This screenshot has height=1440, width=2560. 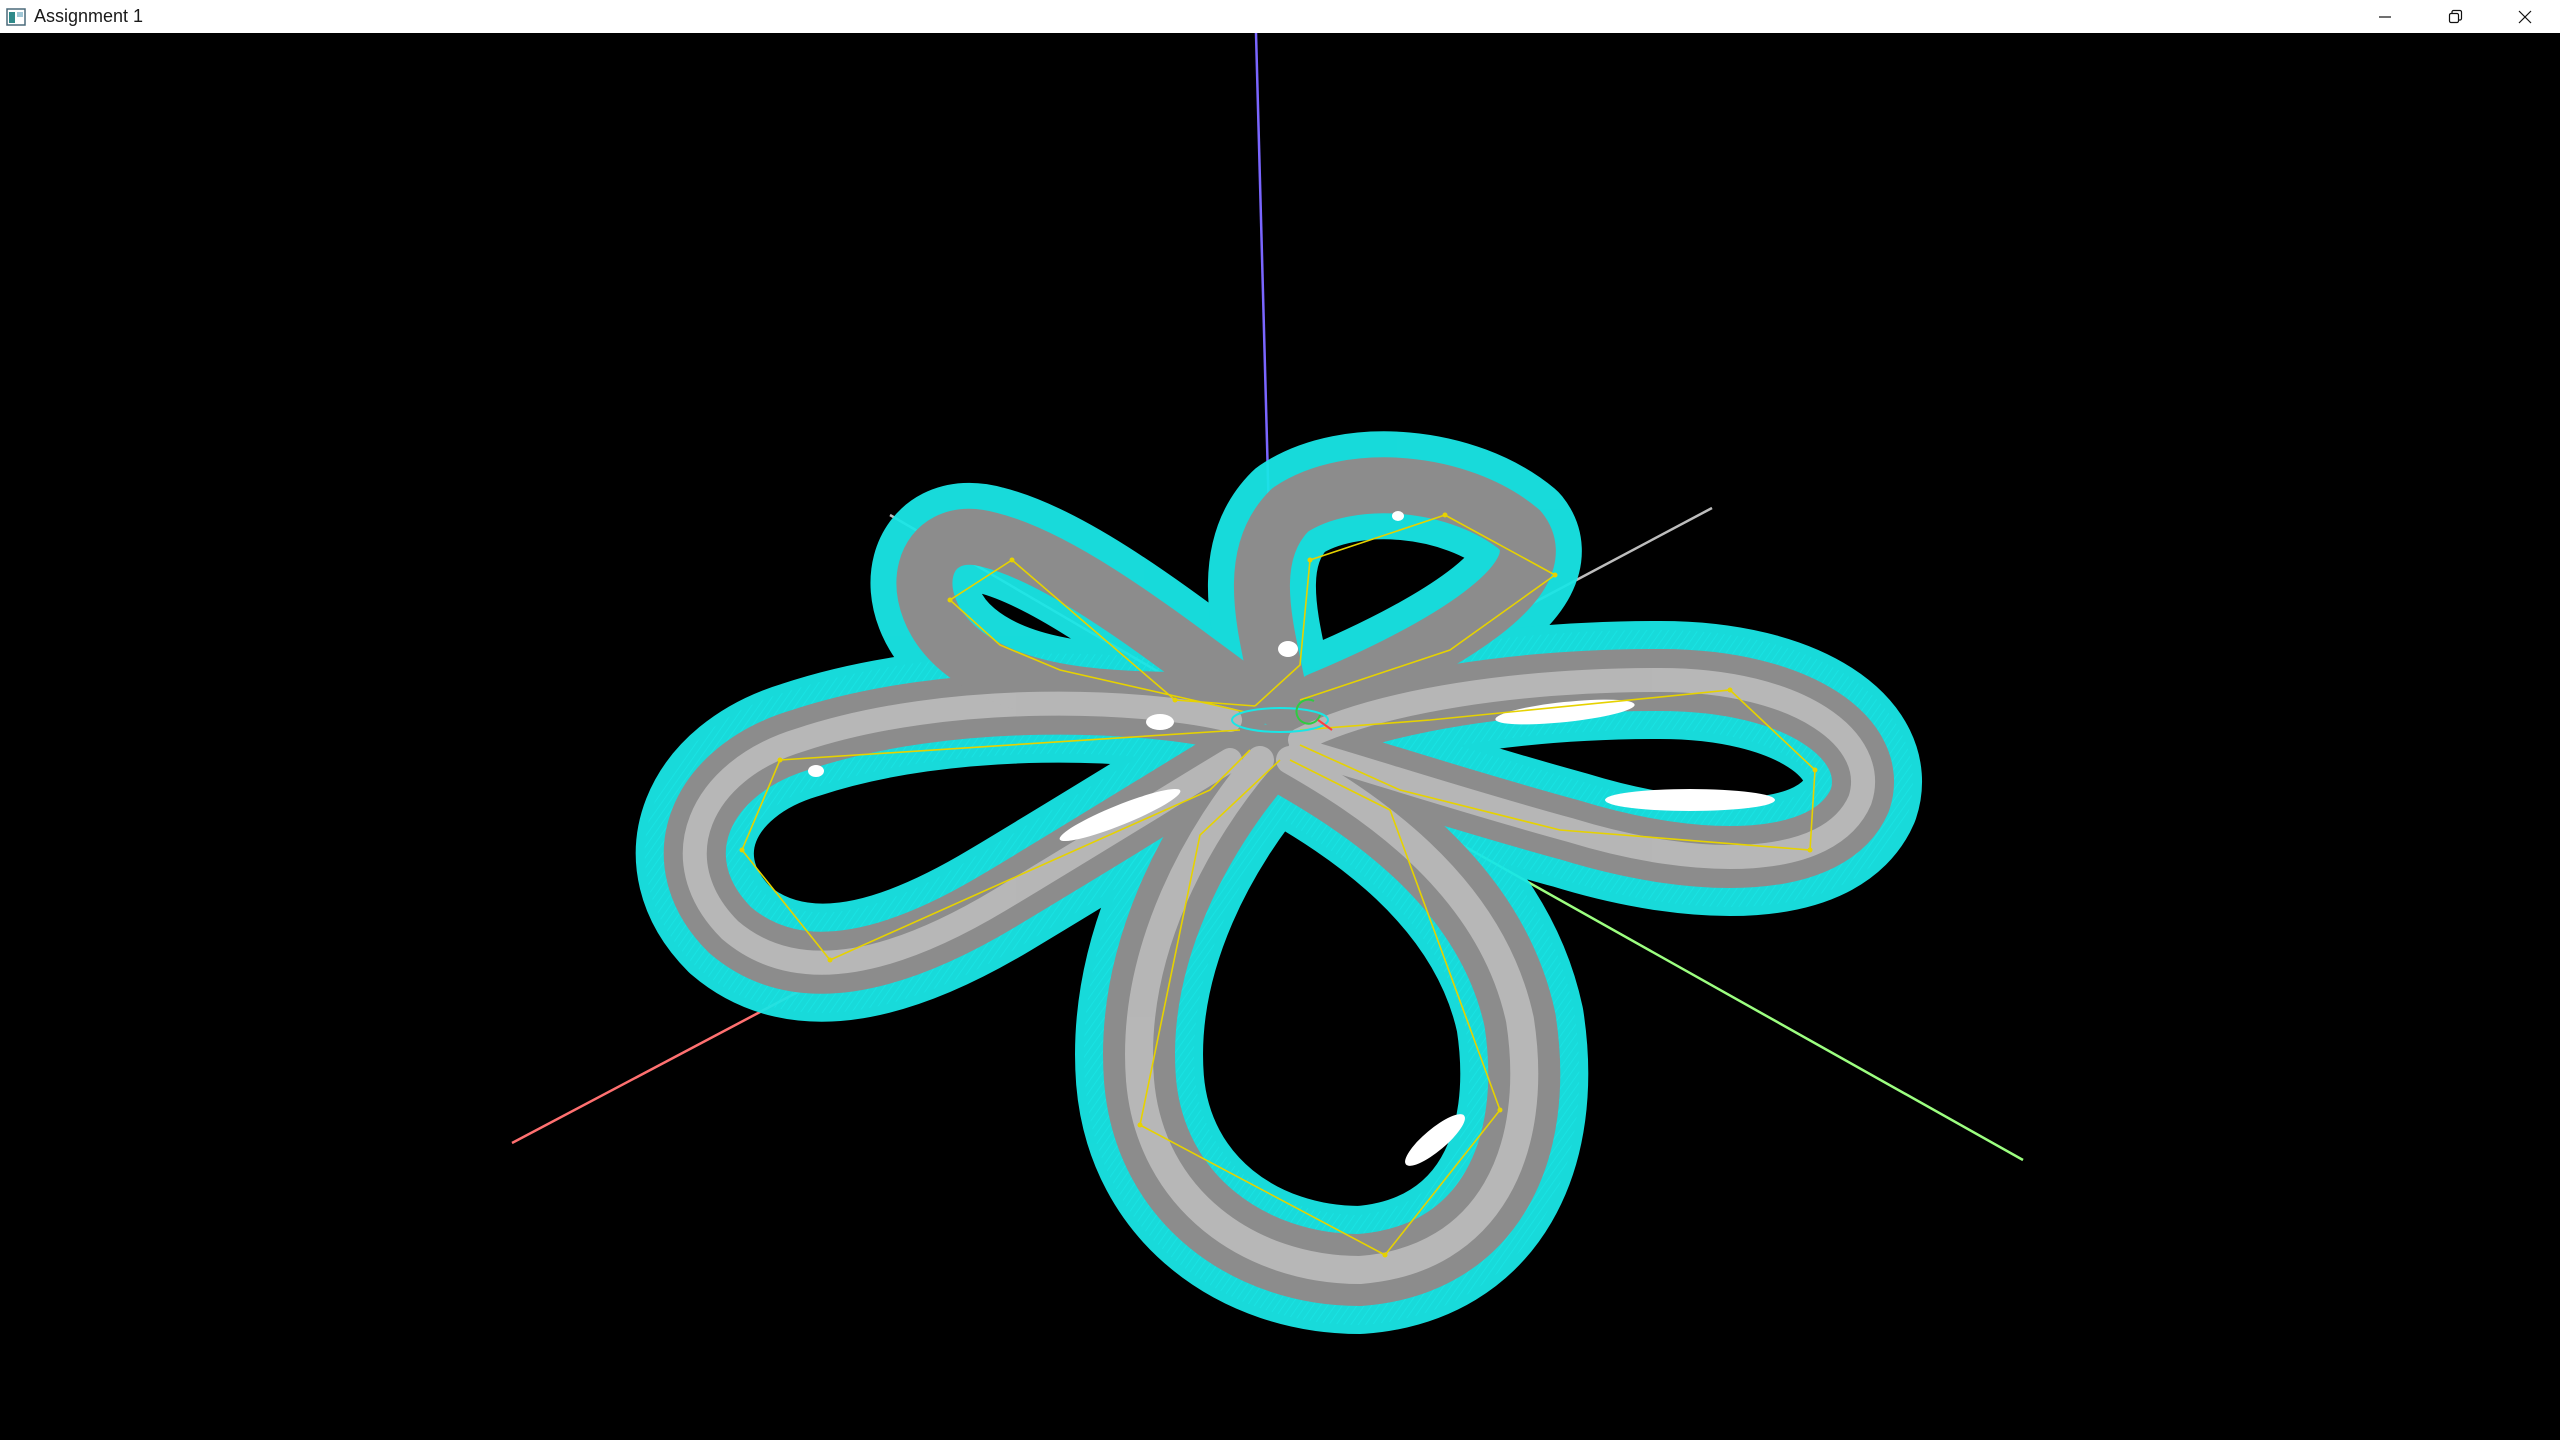 I want to click on restore-button, so click(x=2455, y=16).